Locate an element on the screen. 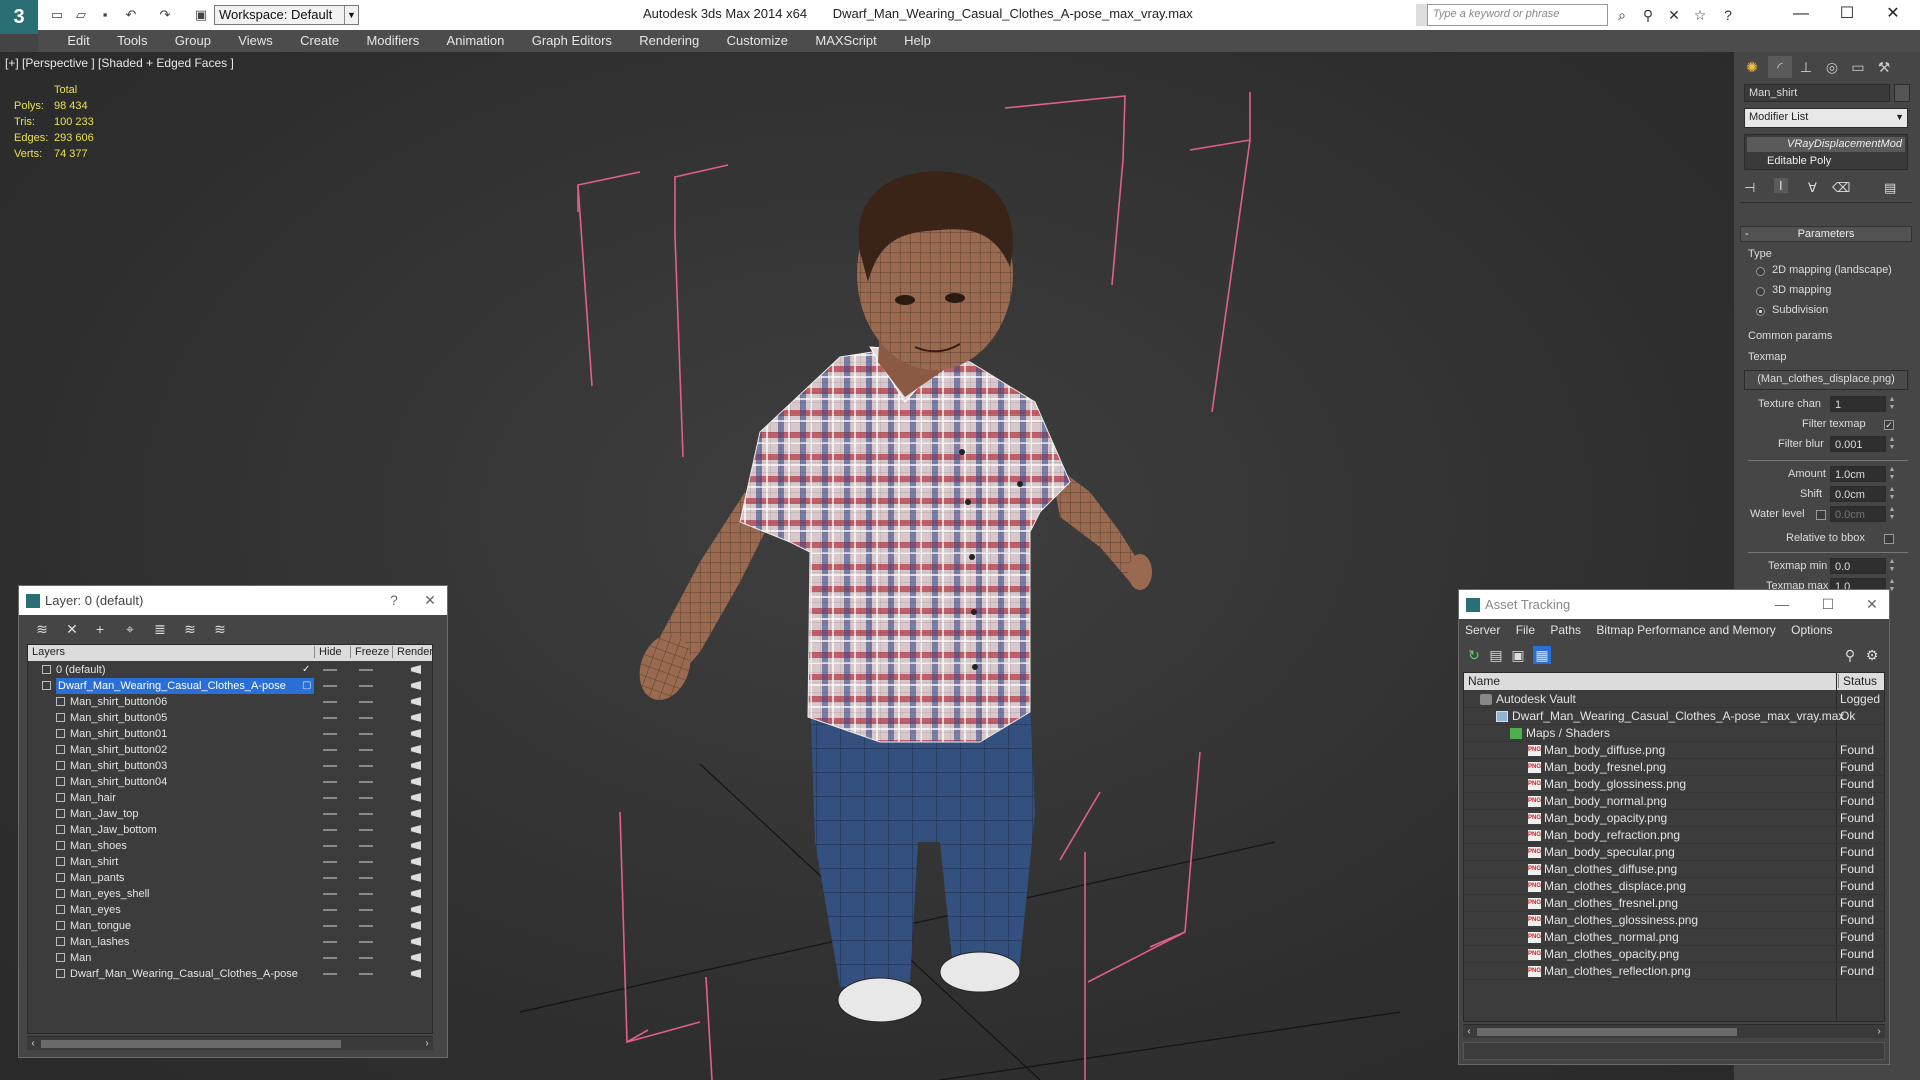 The width and height of the screenshot is (1920, 1080). water-level-spinner: ▲ ▼ is located at coordinates (1892, 514).